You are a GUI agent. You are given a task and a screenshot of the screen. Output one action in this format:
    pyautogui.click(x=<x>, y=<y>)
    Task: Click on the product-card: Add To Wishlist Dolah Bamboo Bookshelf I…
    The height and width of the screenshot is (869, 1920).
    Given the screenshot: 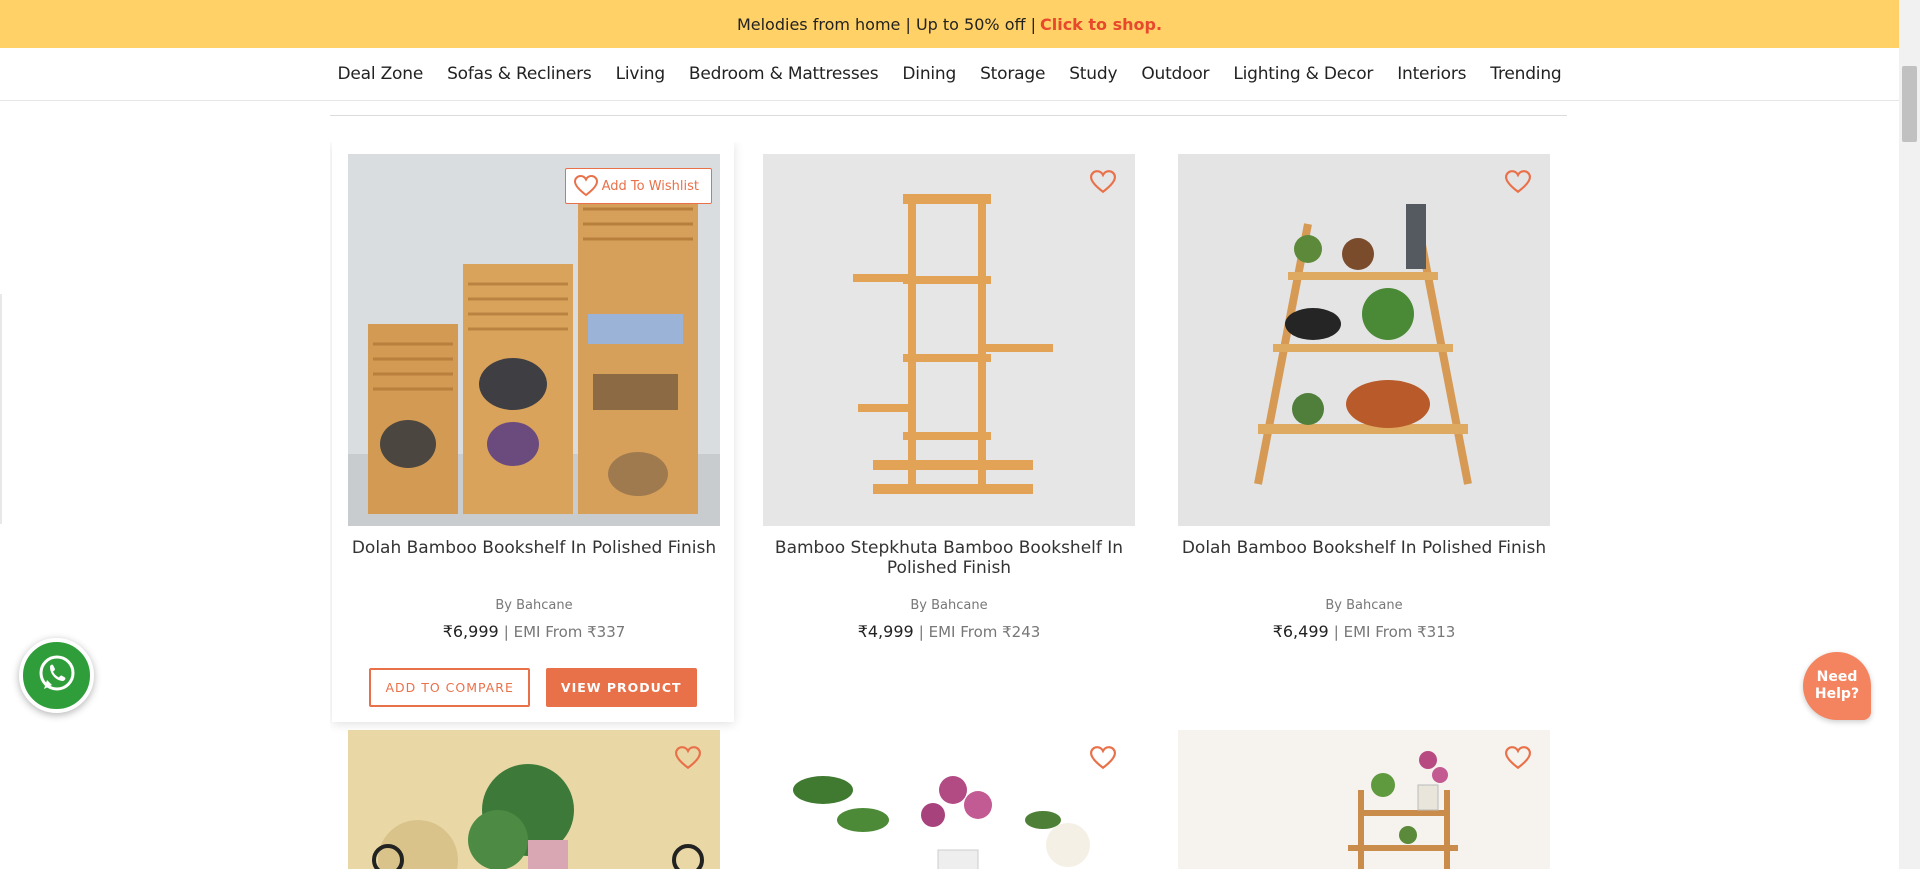 What is the action you would take?
    pyautogui.click(x=533, y=432)
    